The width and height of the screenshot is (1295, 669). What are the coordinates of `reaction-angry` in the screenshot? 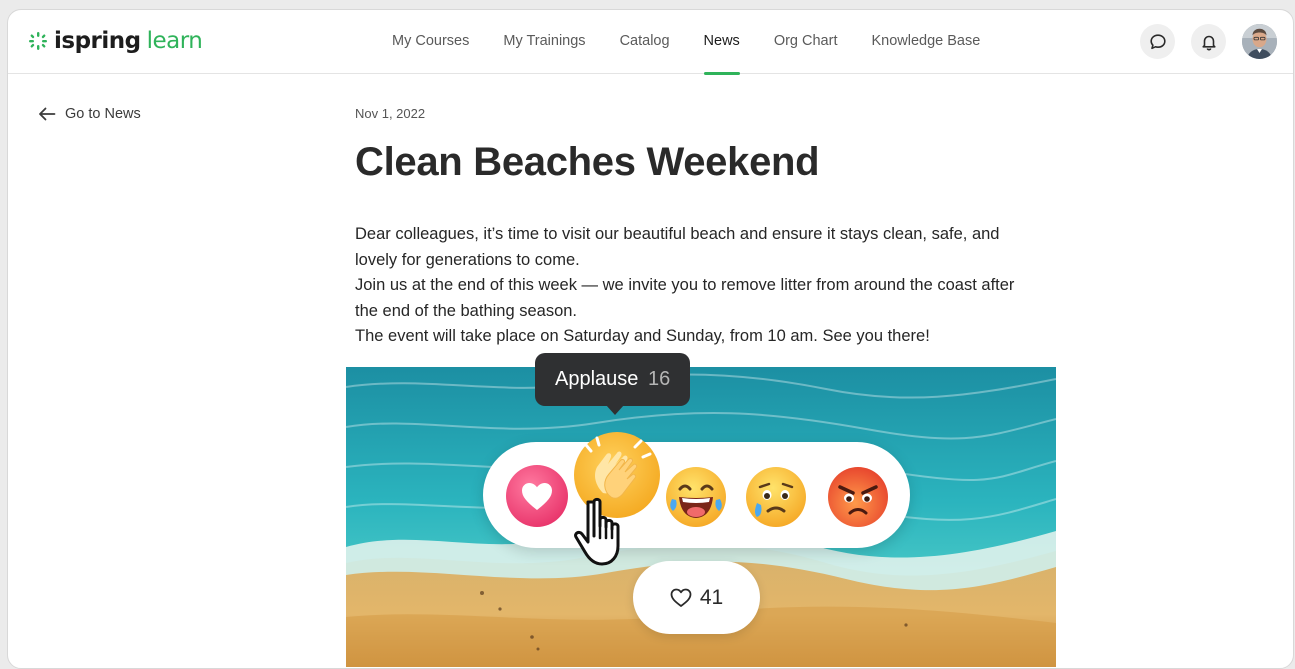 It's located at (858, 497).